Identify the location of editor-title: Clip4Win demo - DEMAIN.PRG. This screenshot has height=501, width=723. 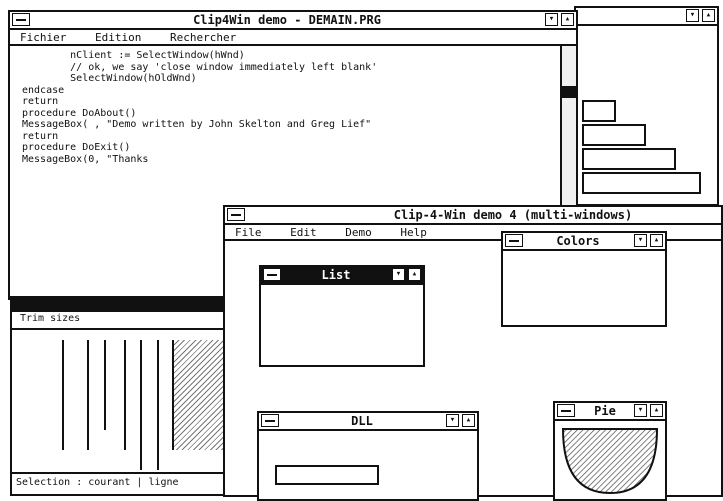
(287, 20).